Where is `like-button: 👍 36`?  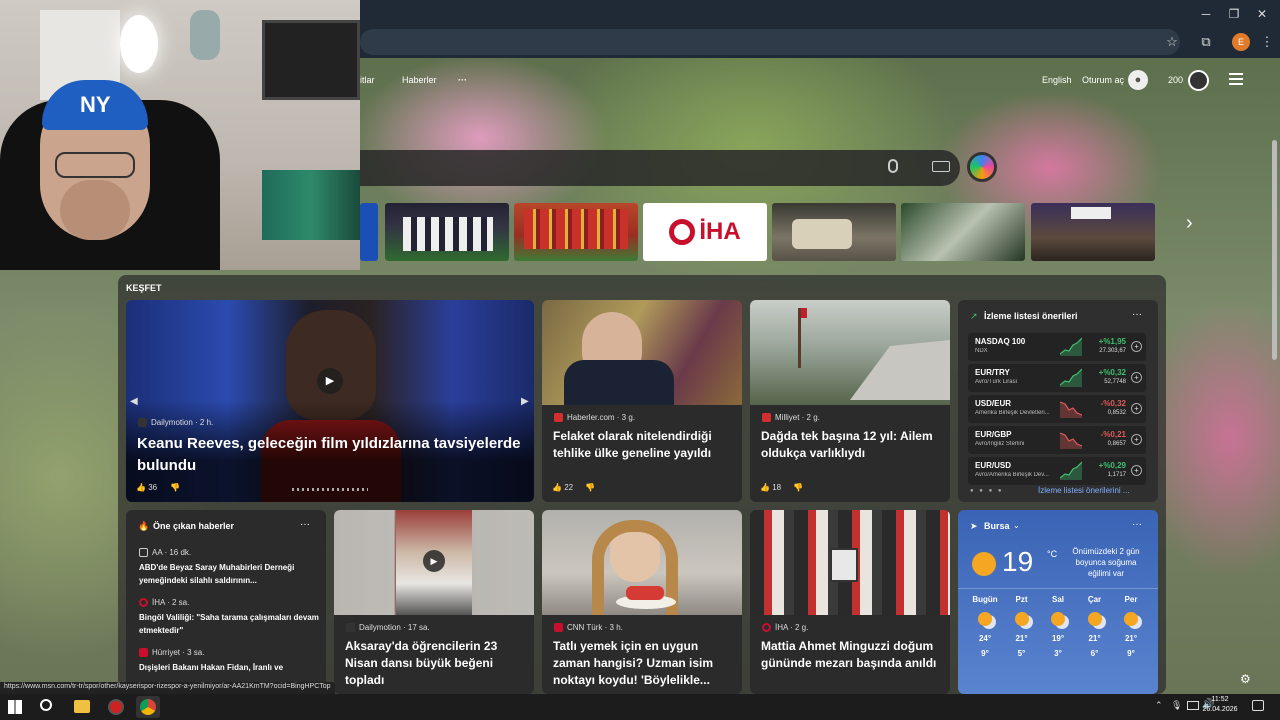 like-button: 👍 36 is located at coordinates (146, 487).